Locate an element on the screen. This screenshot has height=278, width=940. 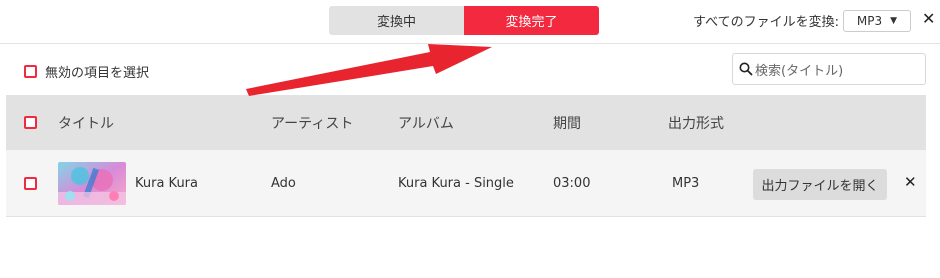
search-placeholder: 検索(タイトル) is located at coordinates (799, 71).